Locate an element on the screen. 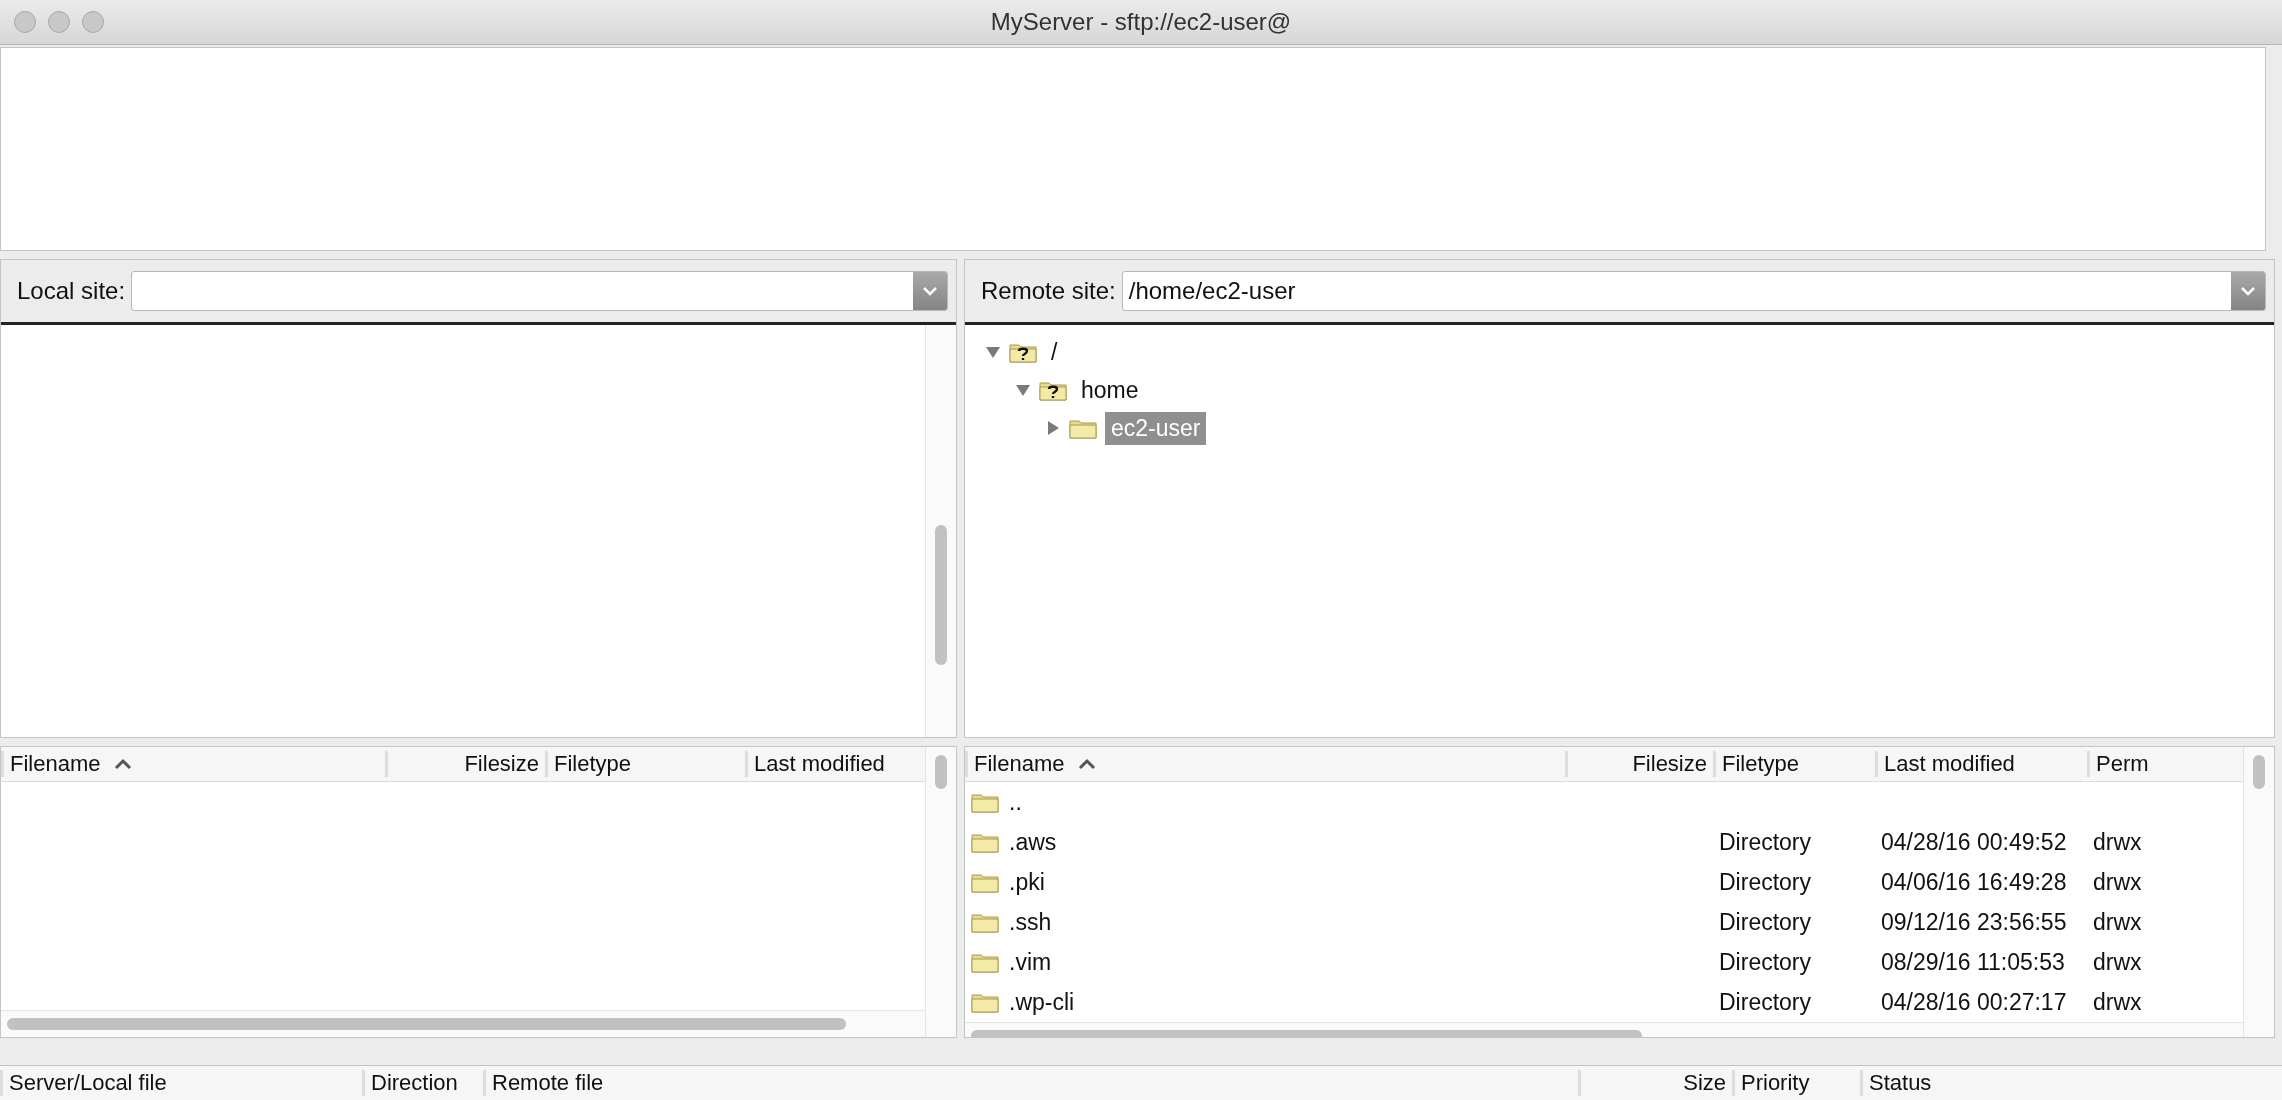 This screenshot has height=1100, width=2282. last-modified: 09/12/16 23:56:55 is located at coordinates (1974, 922).